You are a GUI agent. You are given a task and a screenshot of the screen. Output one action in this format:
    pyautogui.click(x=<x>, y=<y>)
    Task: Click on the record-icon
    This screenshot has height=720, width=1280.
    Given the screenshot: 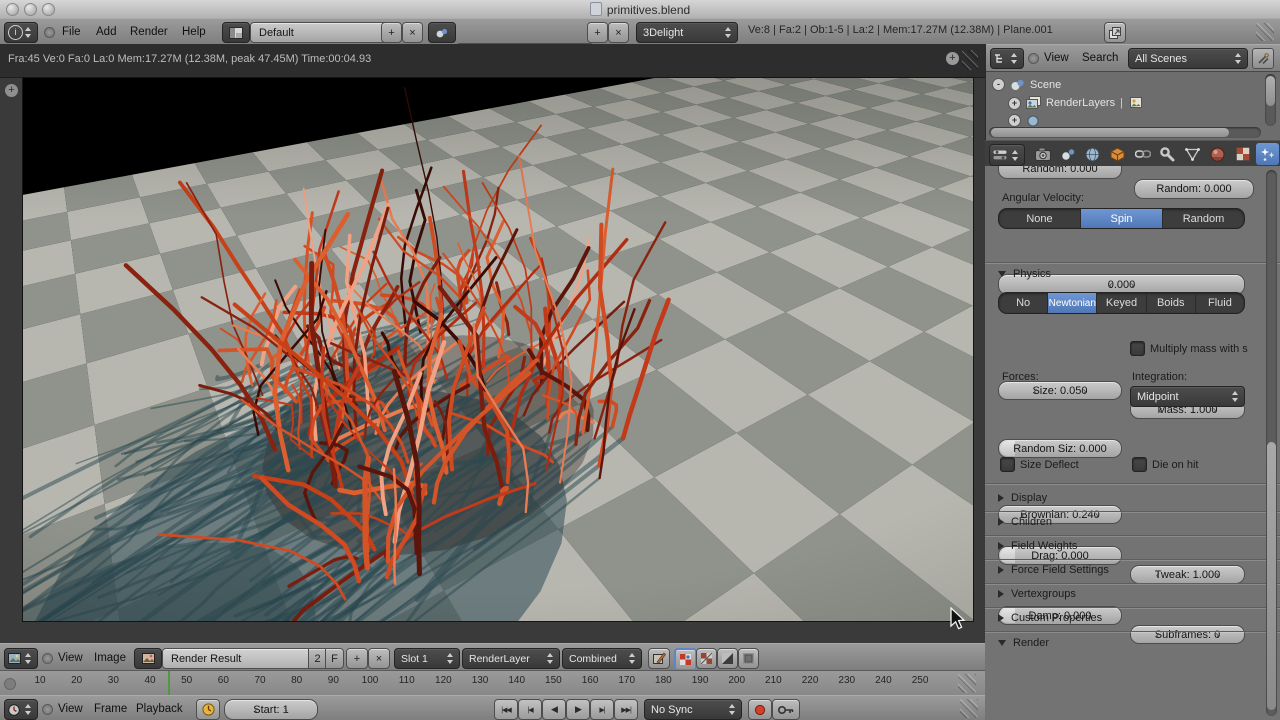 What is the action you would take?
    pyautogui.click(x=760, y=709)
    